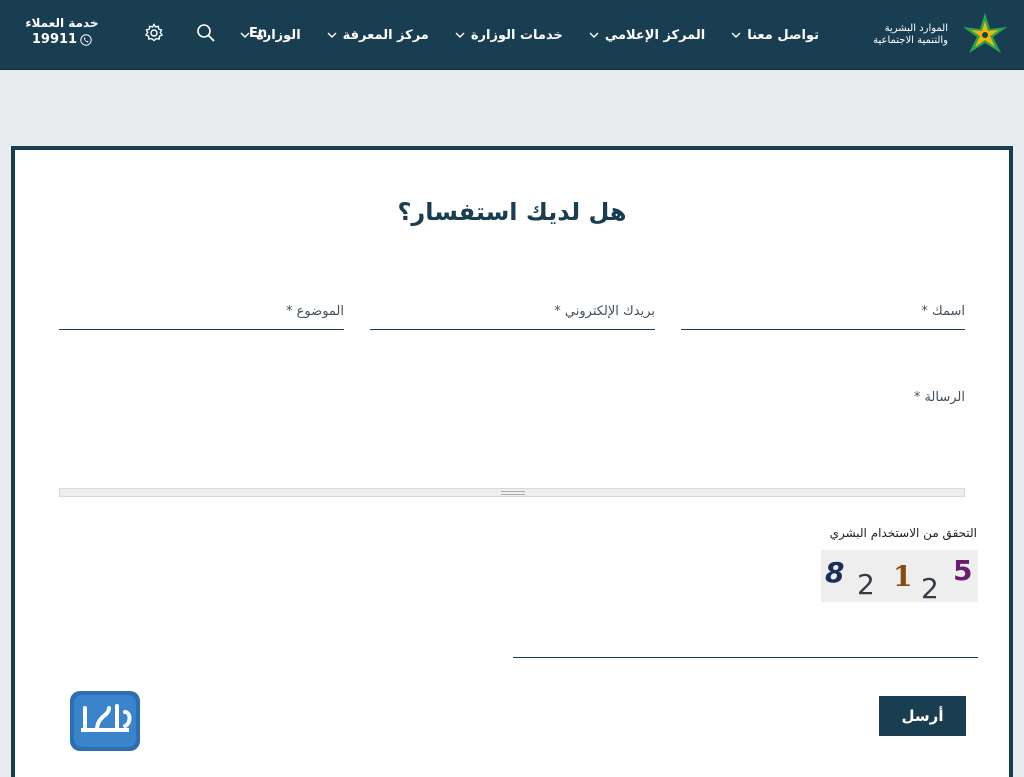  I want to click on captcha-input, so click(745, 643).